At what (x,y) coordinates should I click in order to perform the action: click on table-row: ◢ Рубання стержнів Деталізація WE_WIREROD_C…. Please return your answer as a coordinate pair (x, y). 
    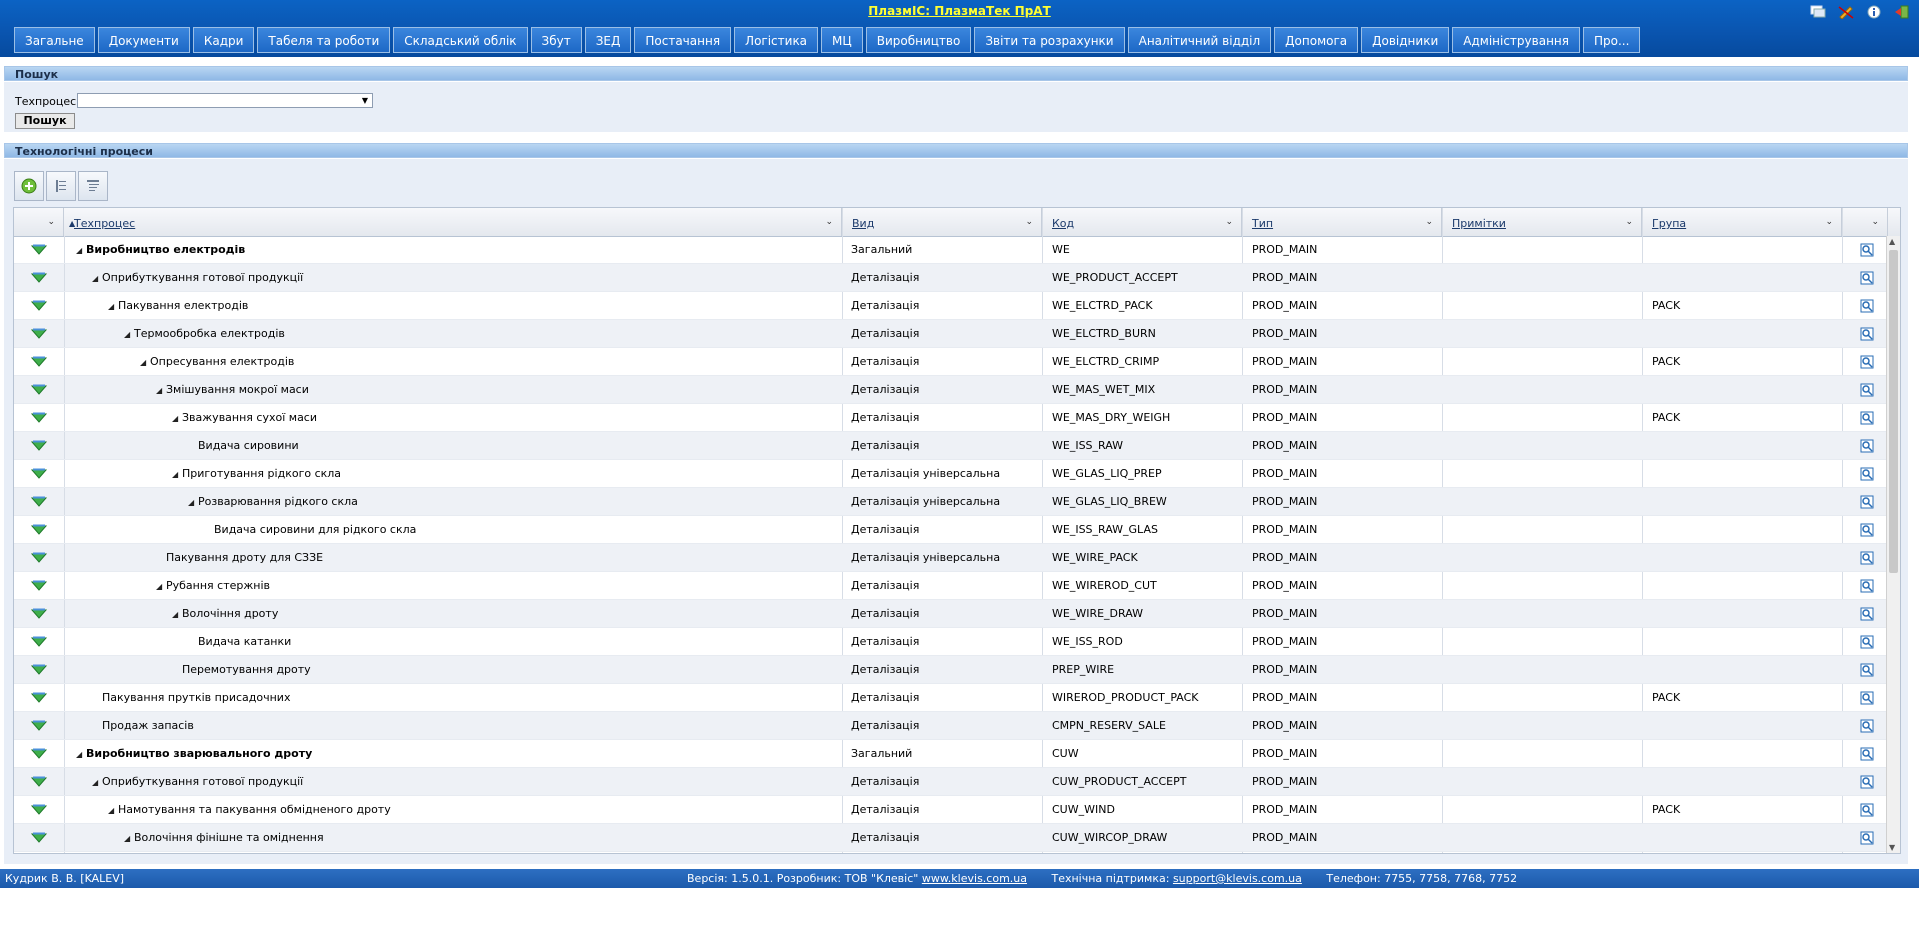
    Looking at the image, I should click on (951, 586).